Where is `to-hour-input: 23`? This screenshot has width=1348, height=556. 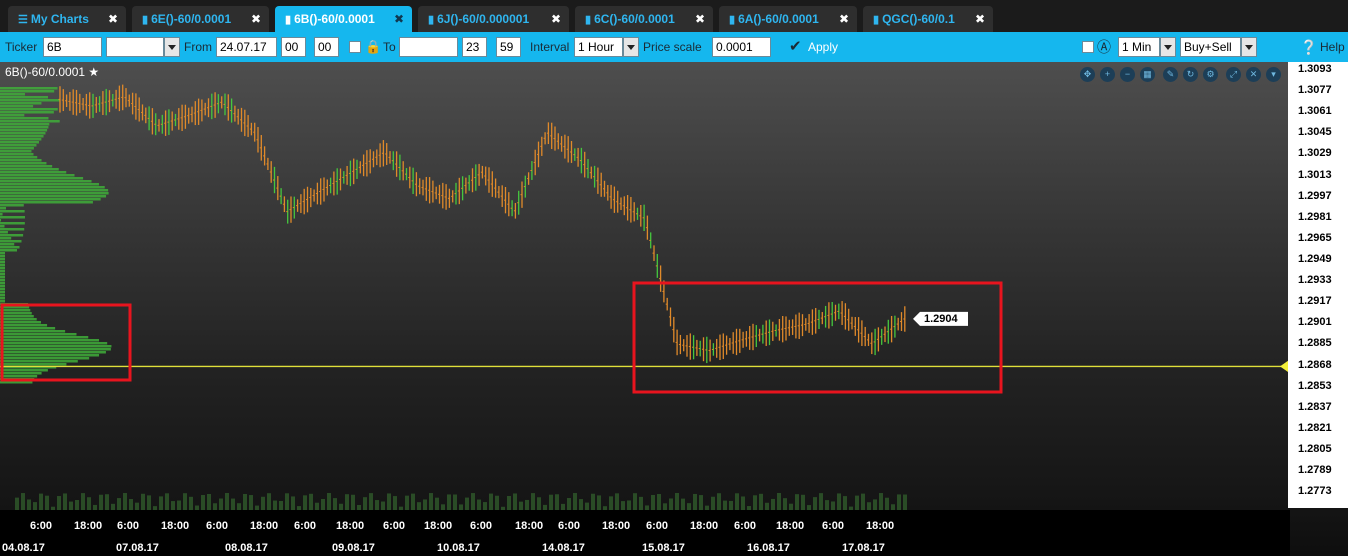 to-hour-input: 23 is located at coordinates (474, 47).